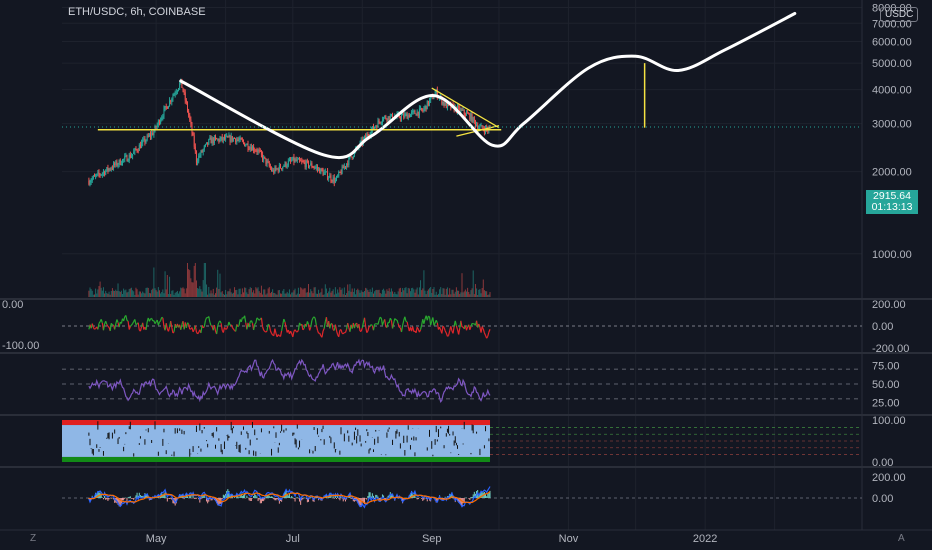 This screenshot has height=550, width=932. Describe the element at coordinates (33, 538) in the screenshot. I see `zoom-reset-icon: Z` at that location.